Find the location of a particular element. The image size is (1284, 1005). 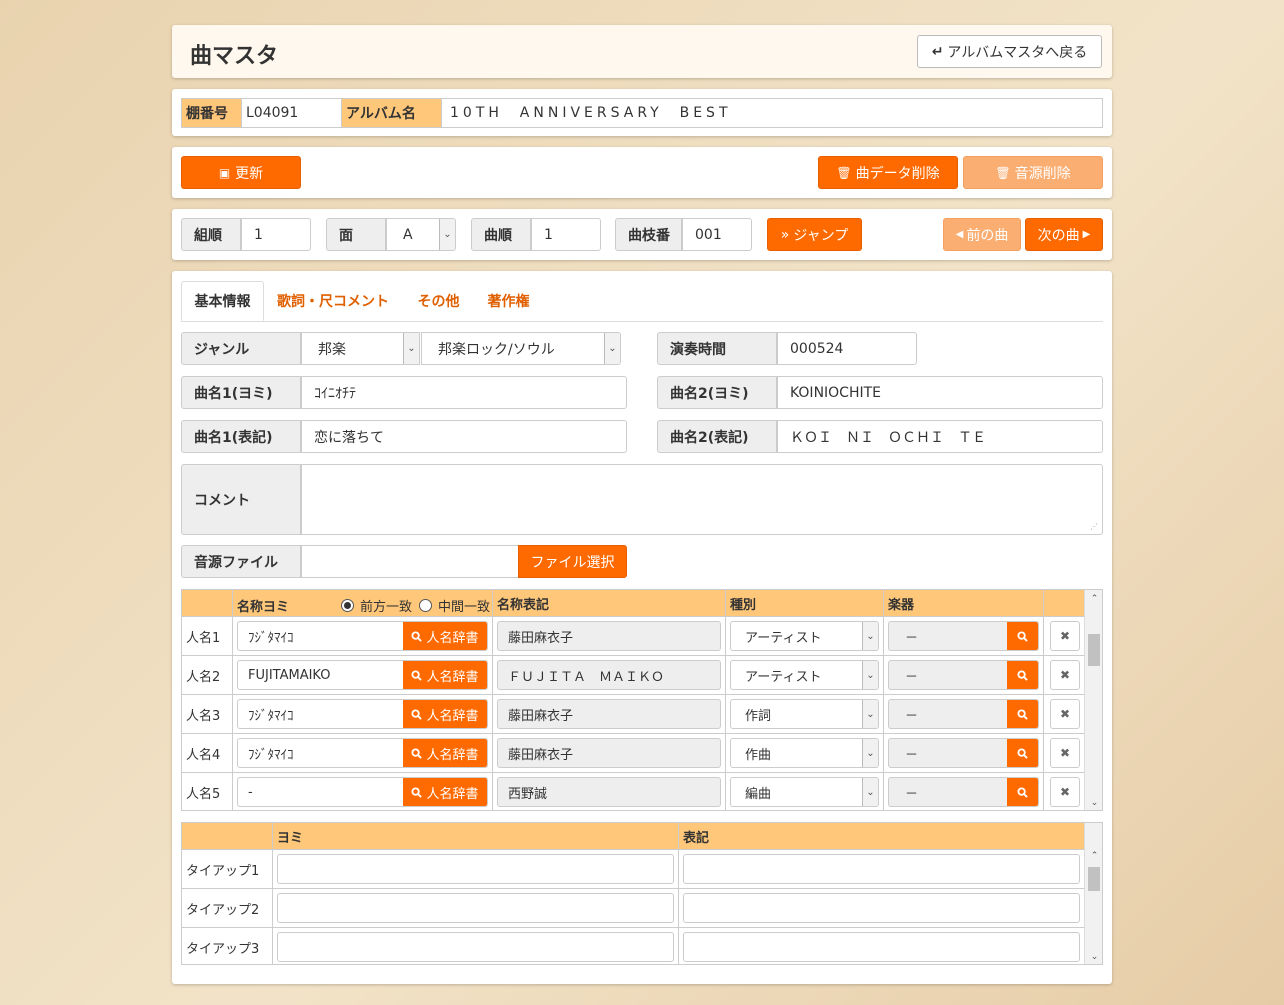

delete-song-button: 🗑 曲データ削除 is located at coordinates (888, 172).